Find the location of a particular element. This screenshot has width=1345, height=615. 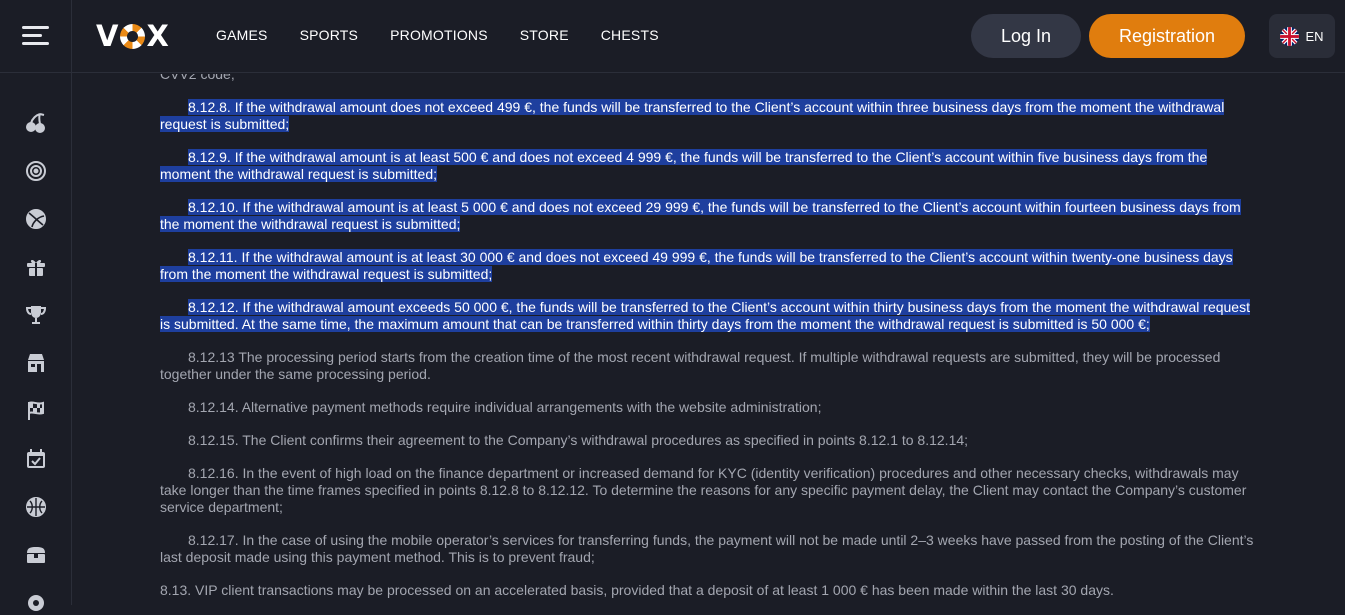

main-nav: GAMES SPORTS PROMOTIONS STORE CHESTS is located at coordinates (453, 35).